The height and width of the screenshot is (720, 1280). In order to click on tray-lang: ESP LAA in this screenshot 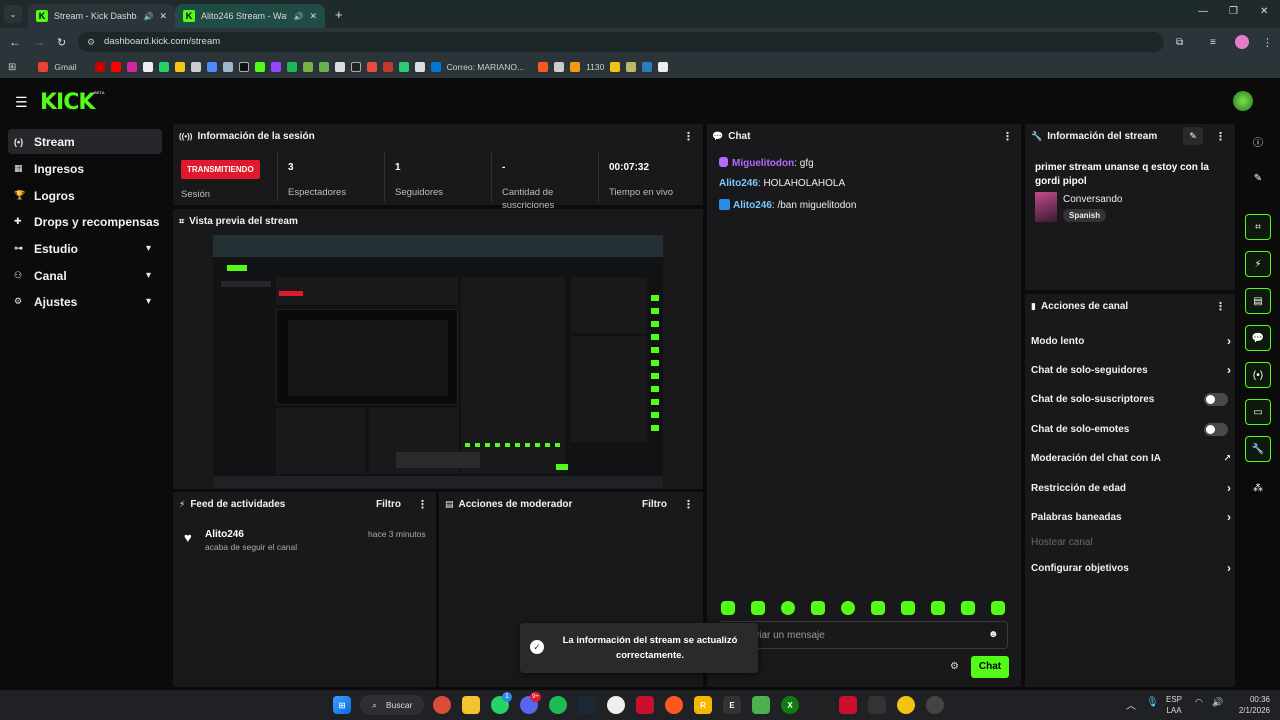, I will do `click(1174, 705)`.